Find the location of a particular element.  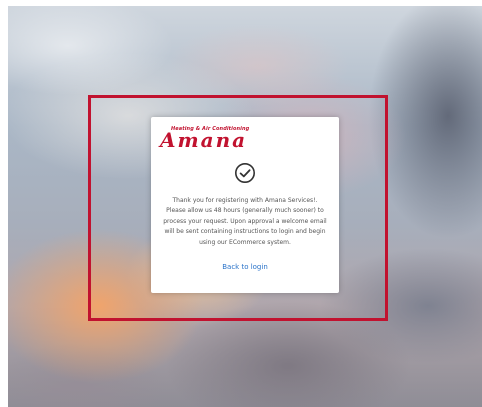

logo-wordmark: Amana is located at coordinates (204, 140).